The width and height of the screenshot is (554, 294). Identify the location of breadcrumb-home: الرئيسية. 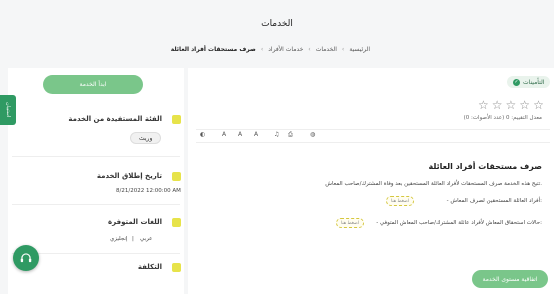
(359, 49).